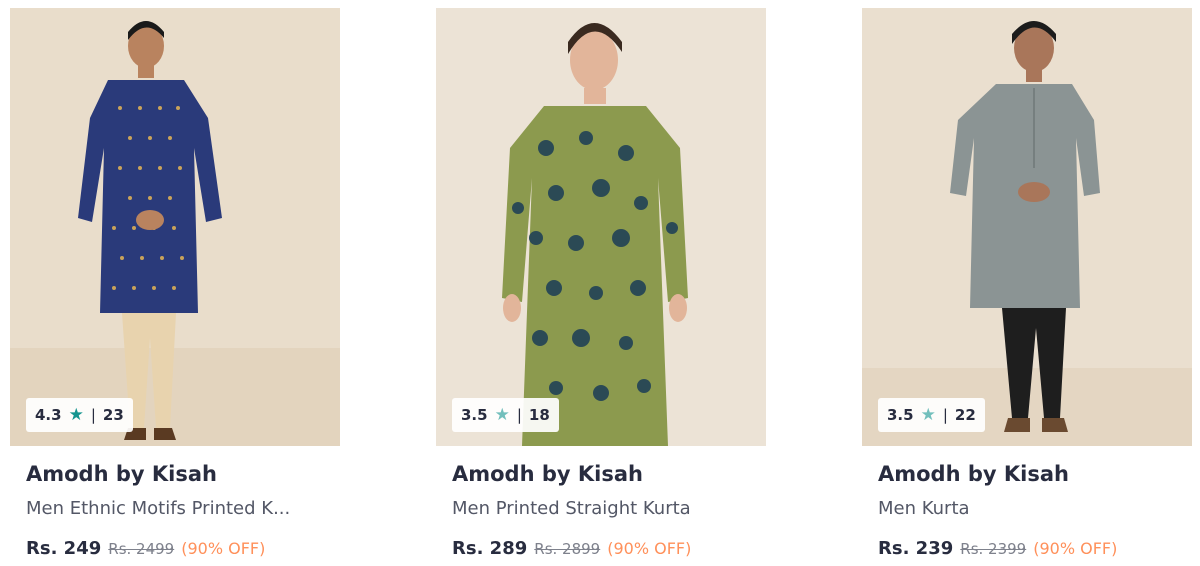 The image size is (1200, 566). I want to click on rating-badge: 4.3 ★ | 23, so click(79, 415).